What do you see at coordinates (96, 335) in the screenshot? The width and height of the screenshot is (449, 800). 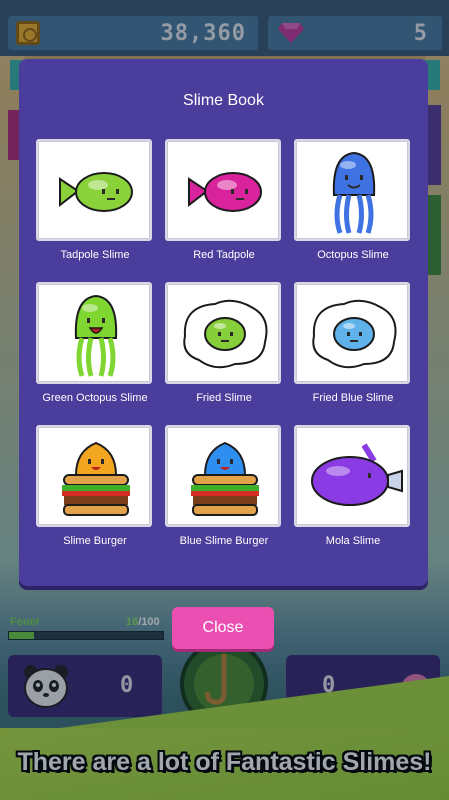 I see `green-octopus-slime-icon` at bounding box center [96, 335].